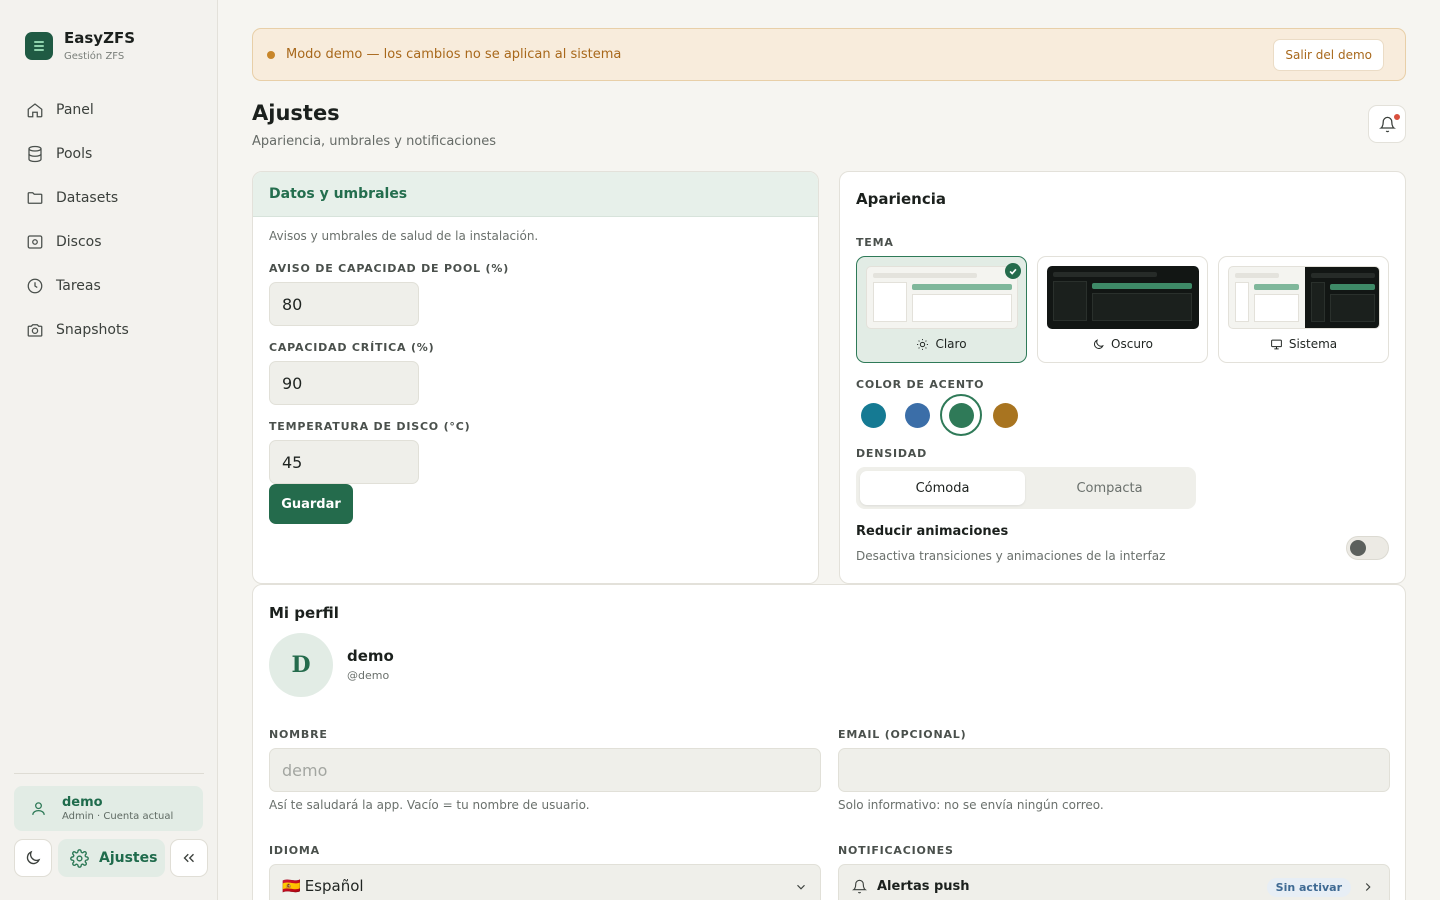 The image size is (1440, 900). I want to click on database-icon, so click(35, 154).